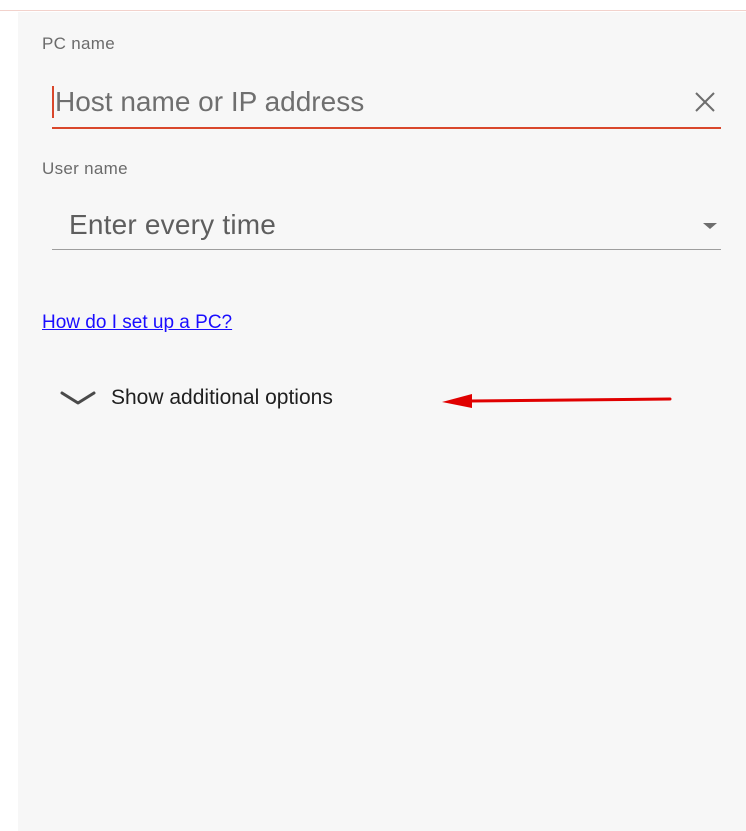 This screenshot has width=746, height=831. I want to click on red-arrow-annotation, so click(557, 401).